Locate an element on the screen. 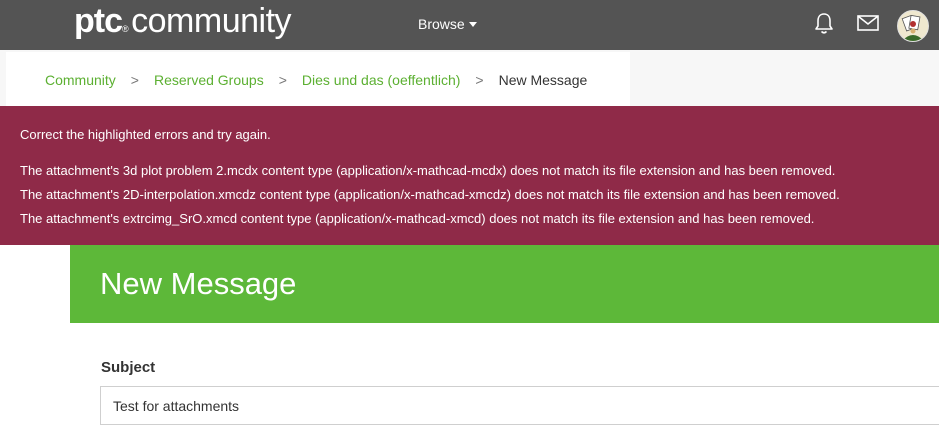 The height and width of the screenshot is (442, 939). mail-icon is located at coordinates (868, 25).